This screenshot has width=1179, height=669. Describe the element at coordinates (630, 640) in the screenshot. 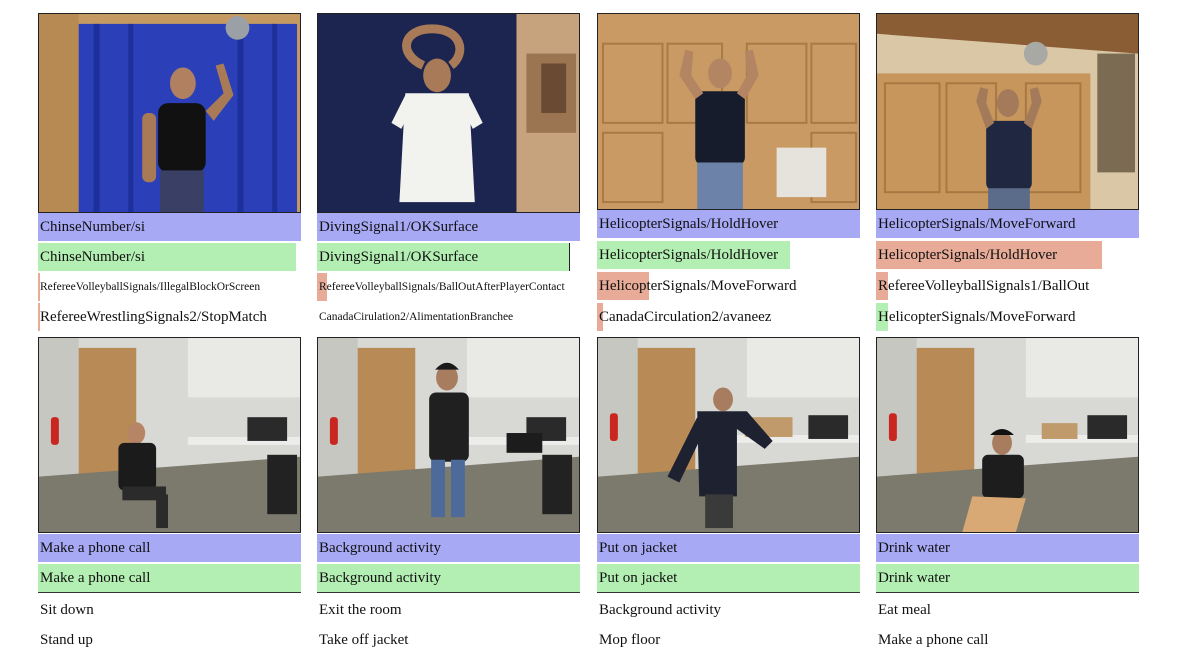

I see `prediction-label: Mop floor` at that location.